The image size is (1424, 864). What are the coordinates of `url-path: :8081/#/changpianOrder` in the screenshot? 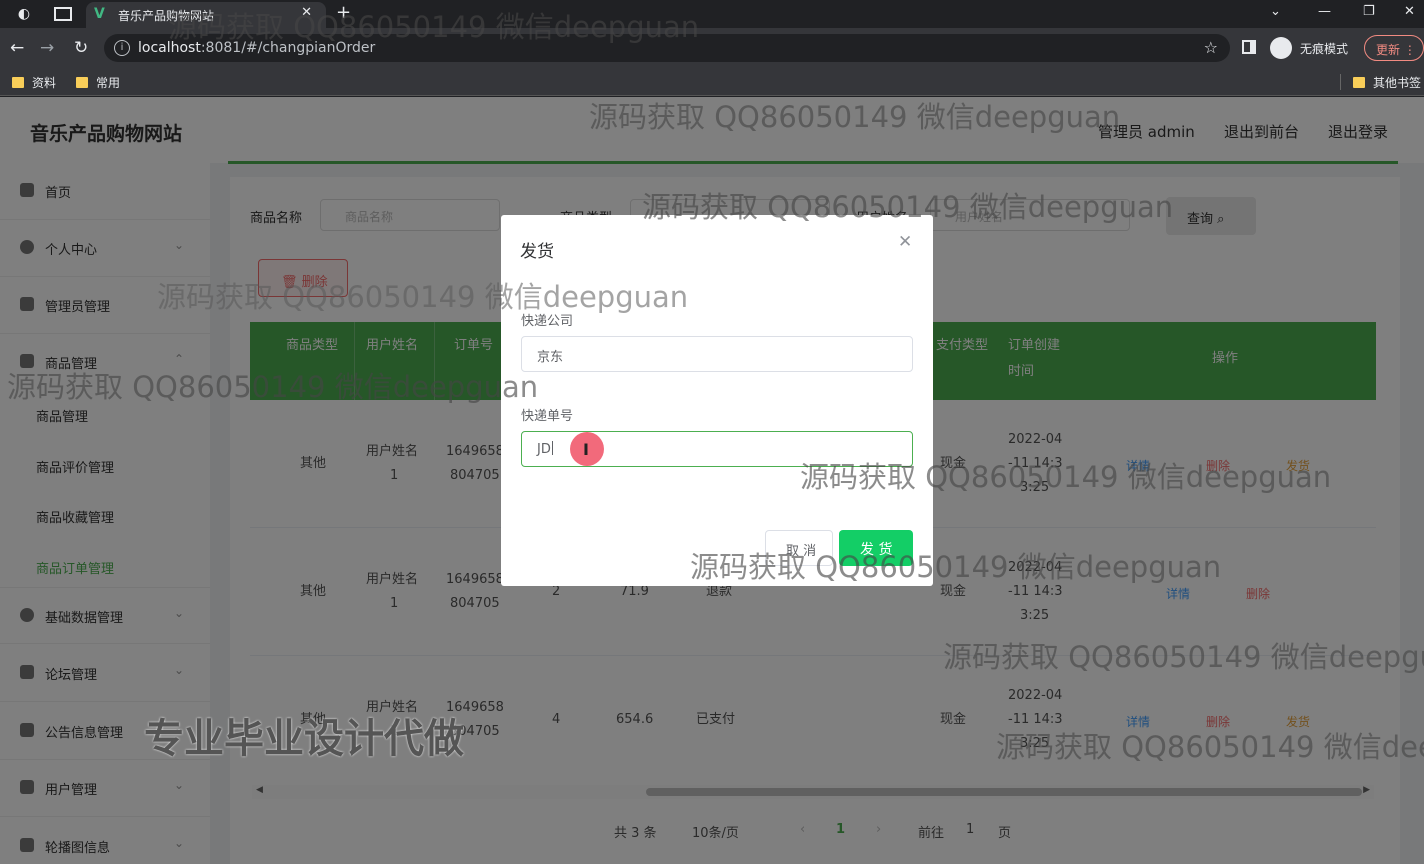 It's located at (288, 48).